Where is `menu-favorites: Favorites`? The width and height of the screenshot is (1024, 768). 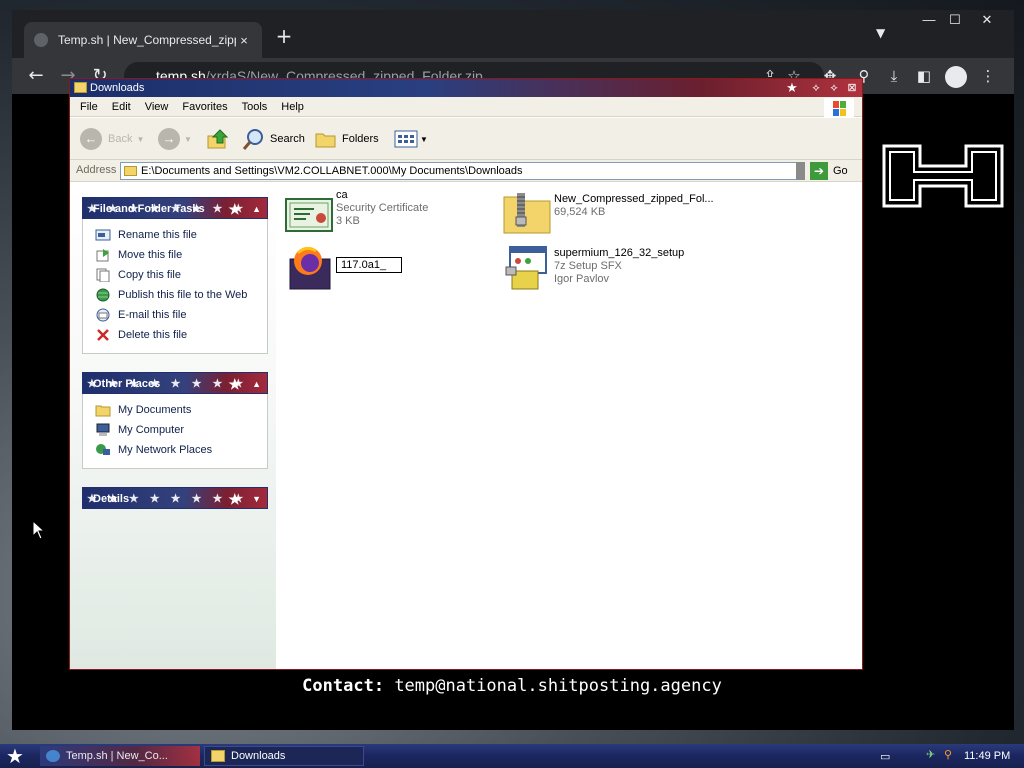 menu-favorites: Favorites is located at coordinates (204, 107).